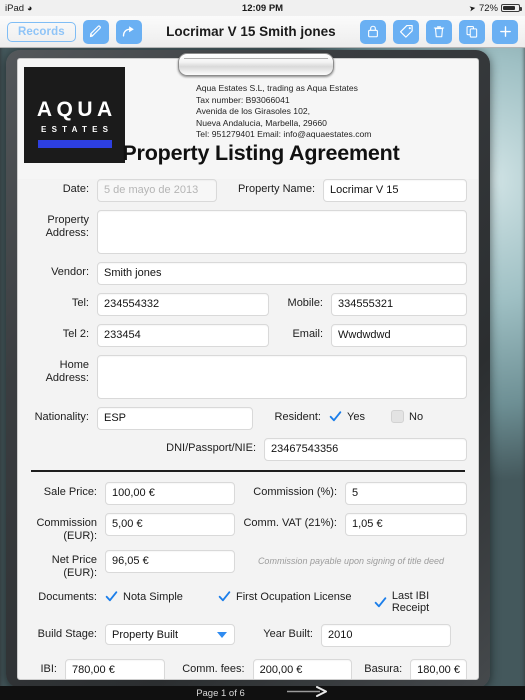 This screenshot has height=700, width=525. Describe the element at coordinates (76, 109) in the screenshot. I see `logo-primary-text: AQUA` at that location.